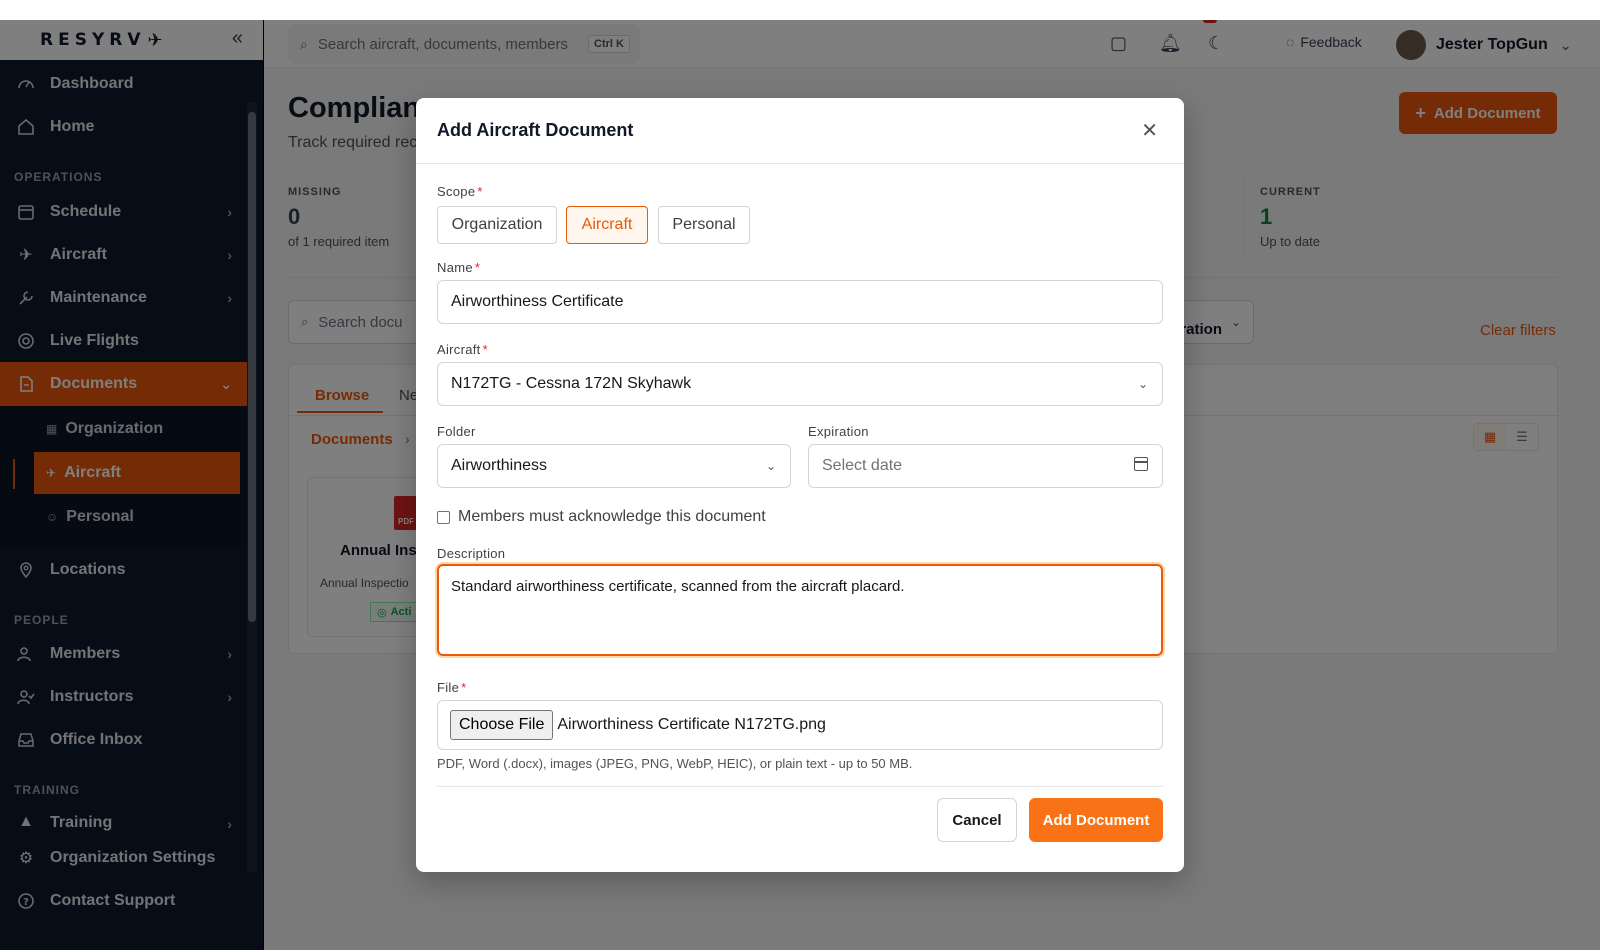 The height and width of the screenshot is (950, 1600). I want to click on file-label: File *, so click(452, 687).